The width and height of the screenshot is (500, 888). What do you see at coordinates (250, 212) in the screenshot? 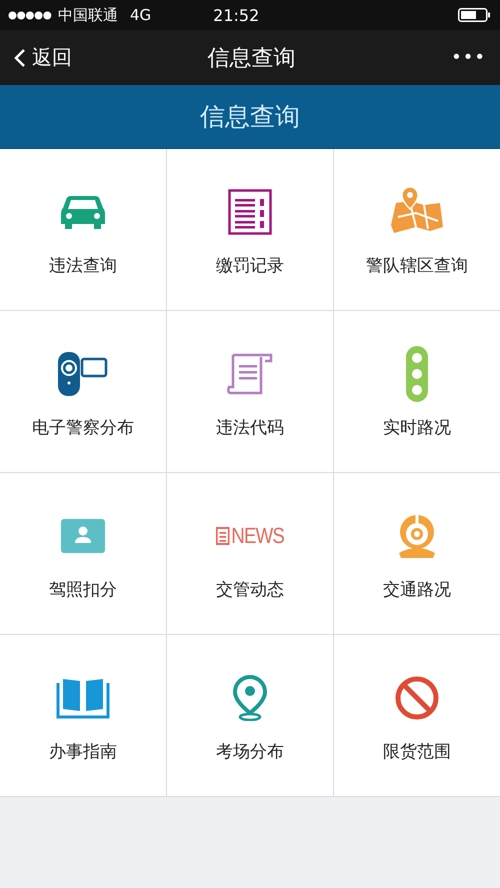
I see `receipt-icon` at bounding box center [250, 212].